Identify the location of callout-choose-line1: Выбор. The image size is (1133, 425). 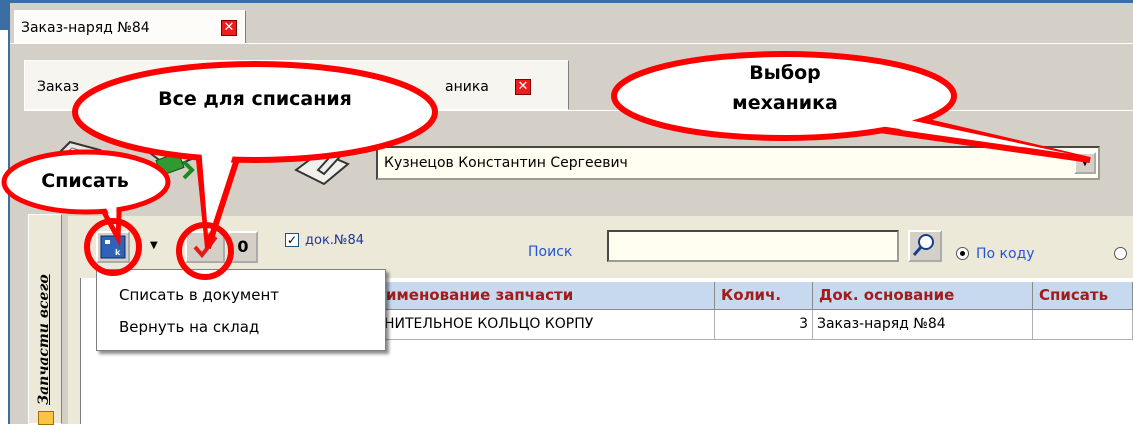
(785, 73).